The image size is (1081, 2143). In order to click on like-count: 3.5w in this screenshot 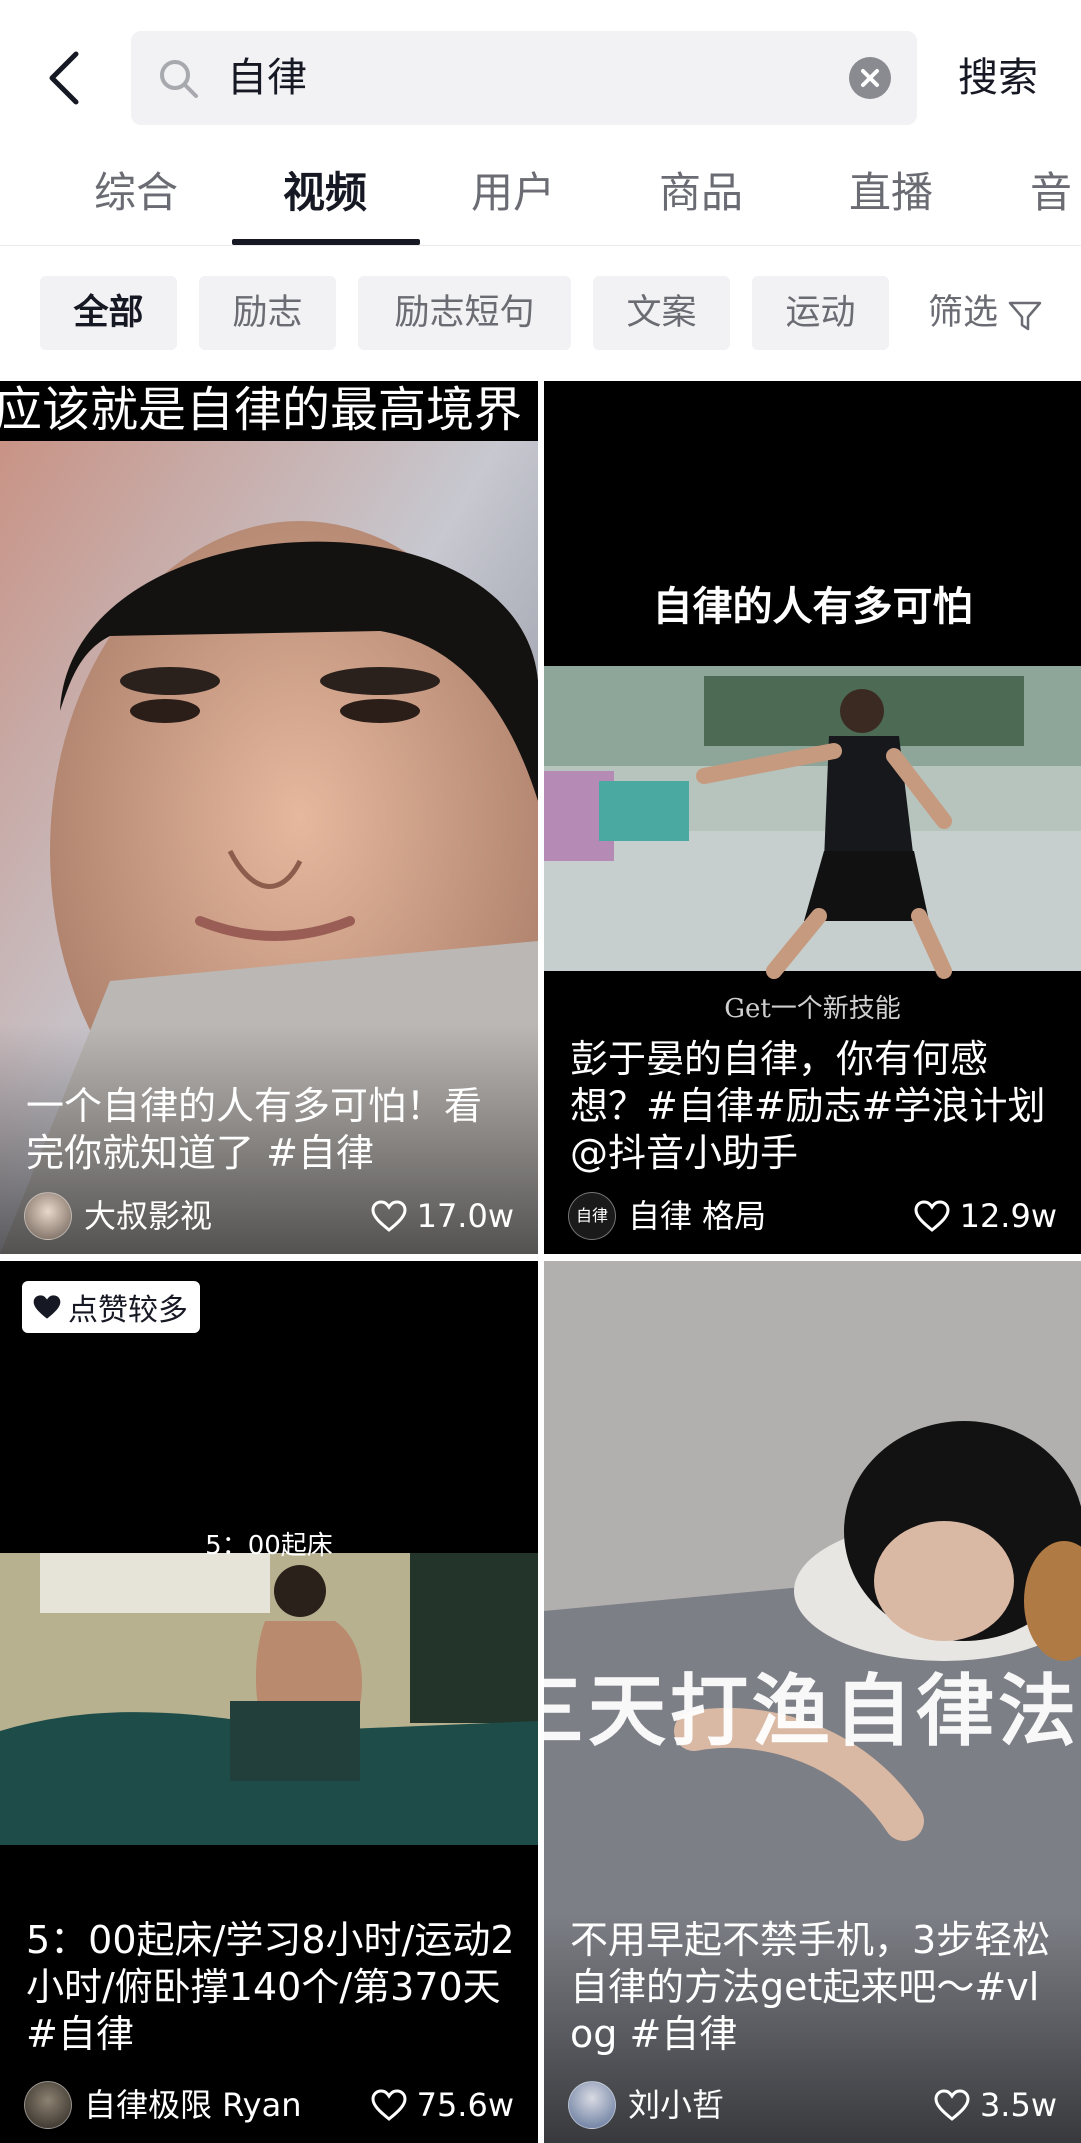, I will do `click(995, 2105)`.